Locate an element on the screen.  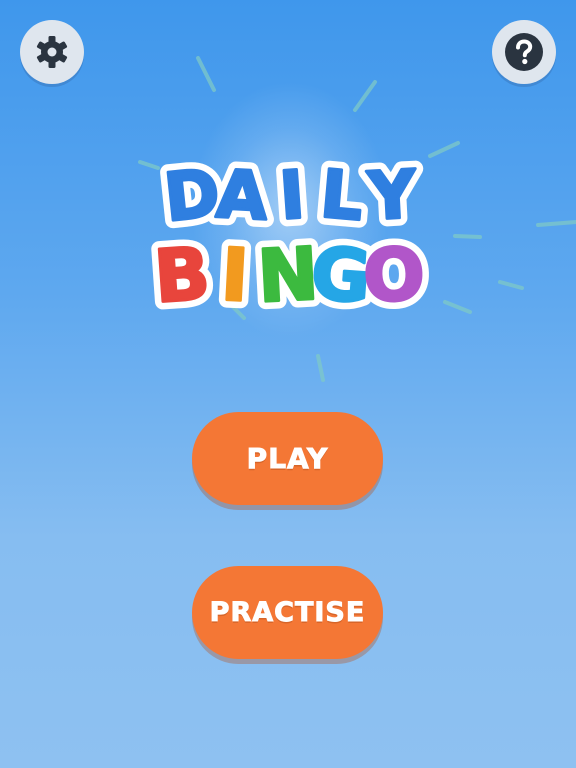
bingo-letter-b: B is located at coordinates (182, 275).